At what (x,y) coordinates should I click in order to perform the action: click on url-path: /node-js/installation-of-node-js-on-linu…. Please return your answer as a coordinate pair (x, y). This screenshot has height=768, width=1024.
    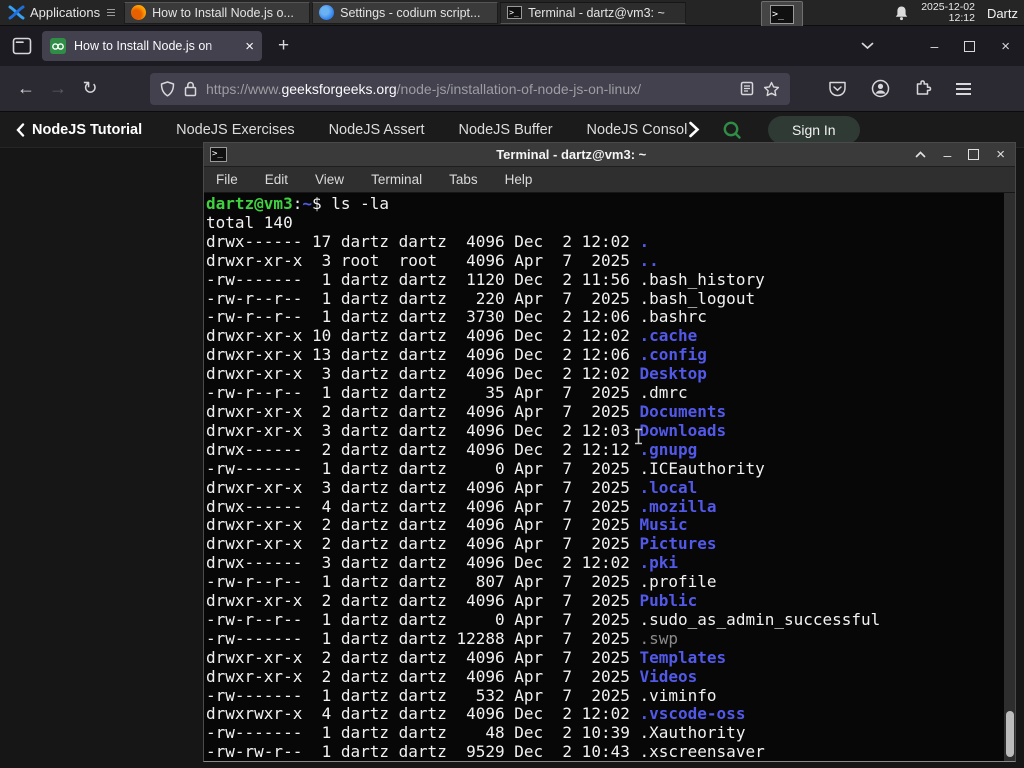
    Looking at the image, I should click on (518, 88).